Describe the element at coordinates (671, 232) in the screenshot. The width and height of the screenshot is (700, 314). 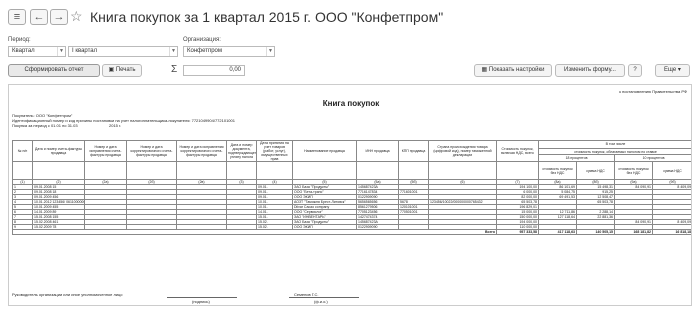
I see `total-v10: 16 818,18` at that location.